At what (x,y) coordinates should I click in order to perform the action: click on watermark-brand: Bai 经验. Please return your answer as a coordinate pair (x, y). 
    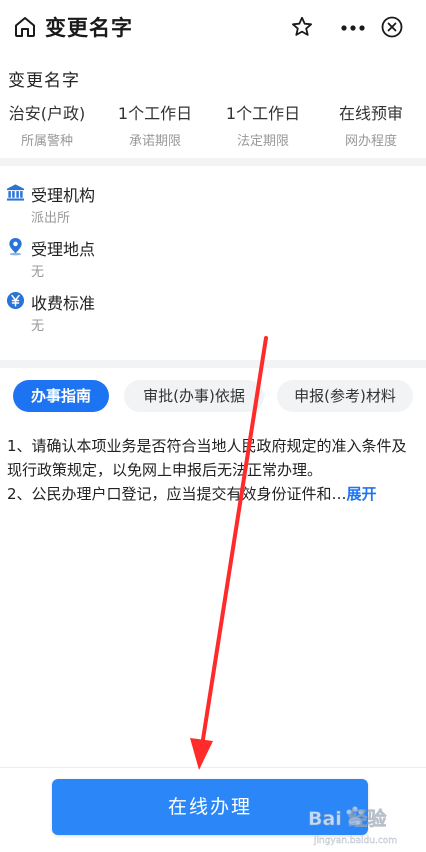
    Looking at the image, I should click on (347, 818).